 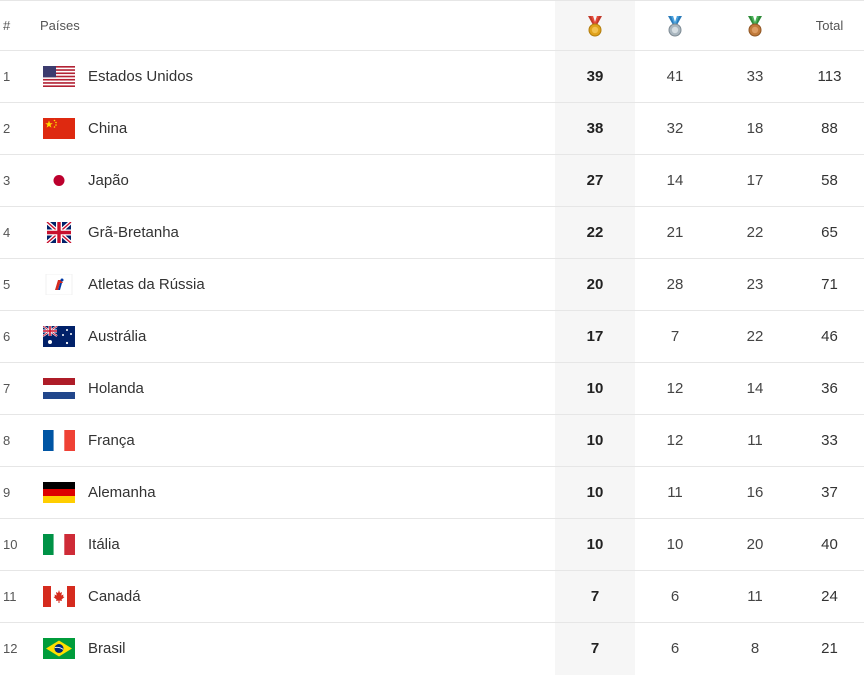 I want to click on roc-flag-icon, so click(x=59, y=284).